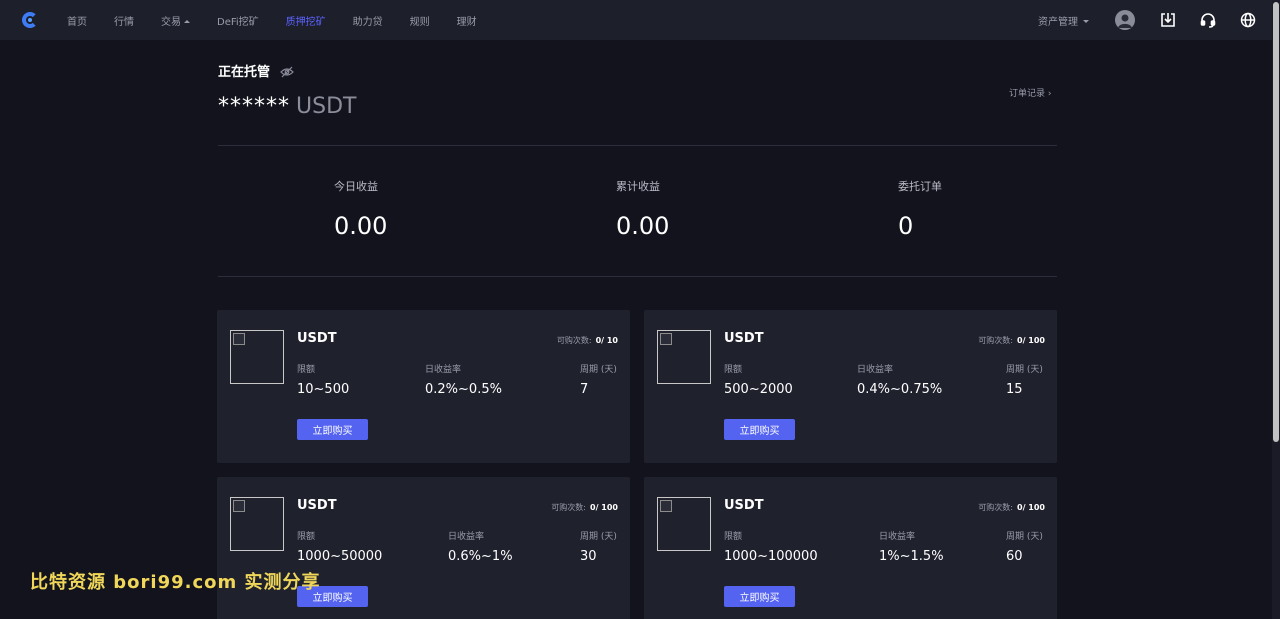 This screenshot has height=619, width=1280. I want to click on daily-rate-value: 1%~1.5%, so click(911, 556).